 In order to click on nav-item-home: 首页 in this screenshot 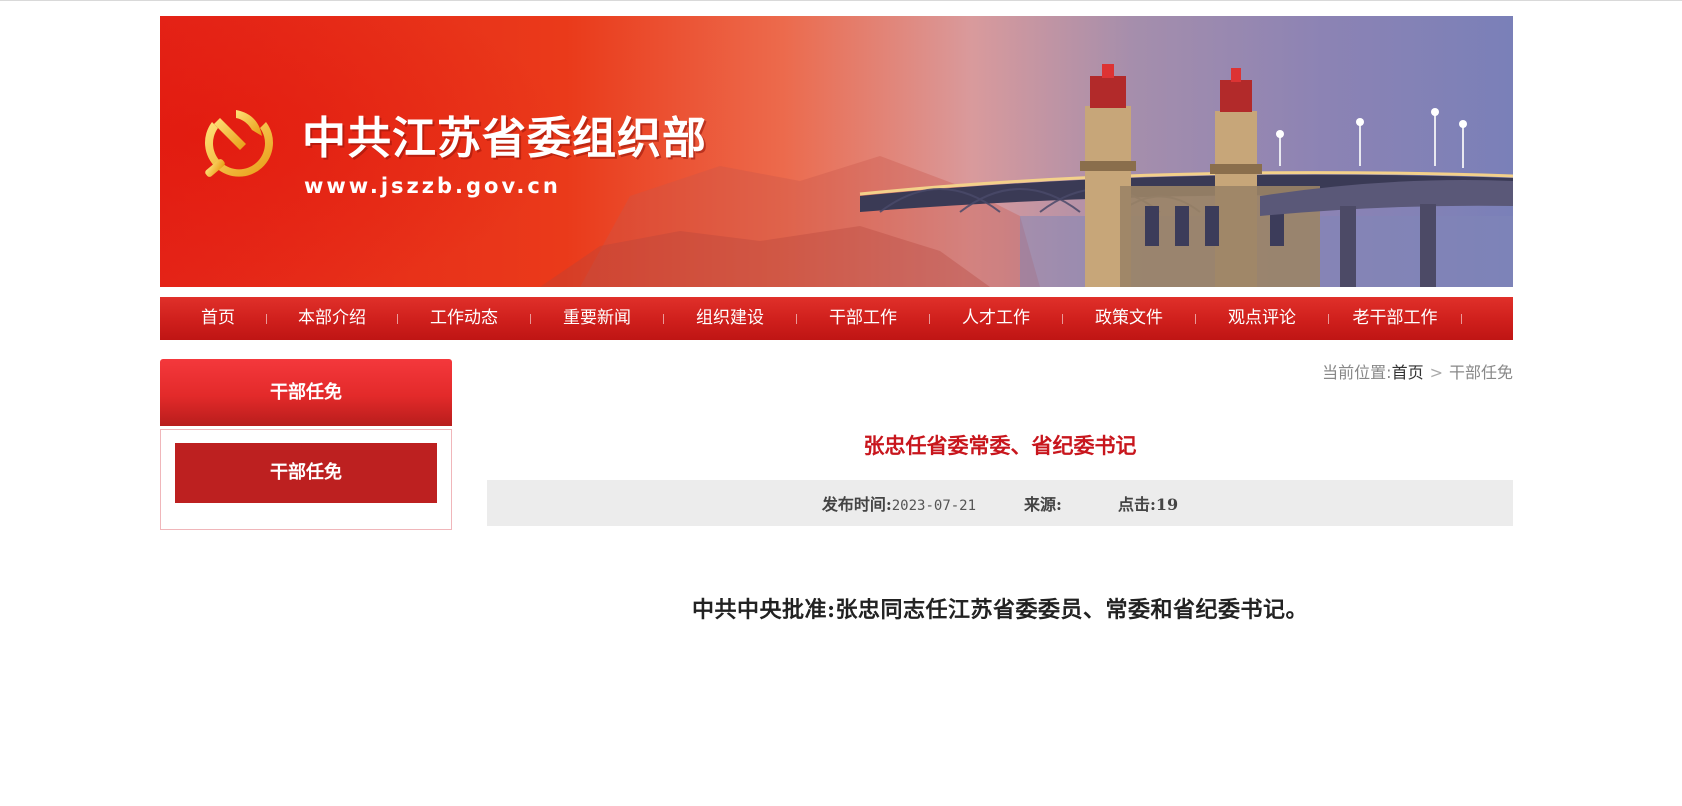, I will do `click(218, 318)`.